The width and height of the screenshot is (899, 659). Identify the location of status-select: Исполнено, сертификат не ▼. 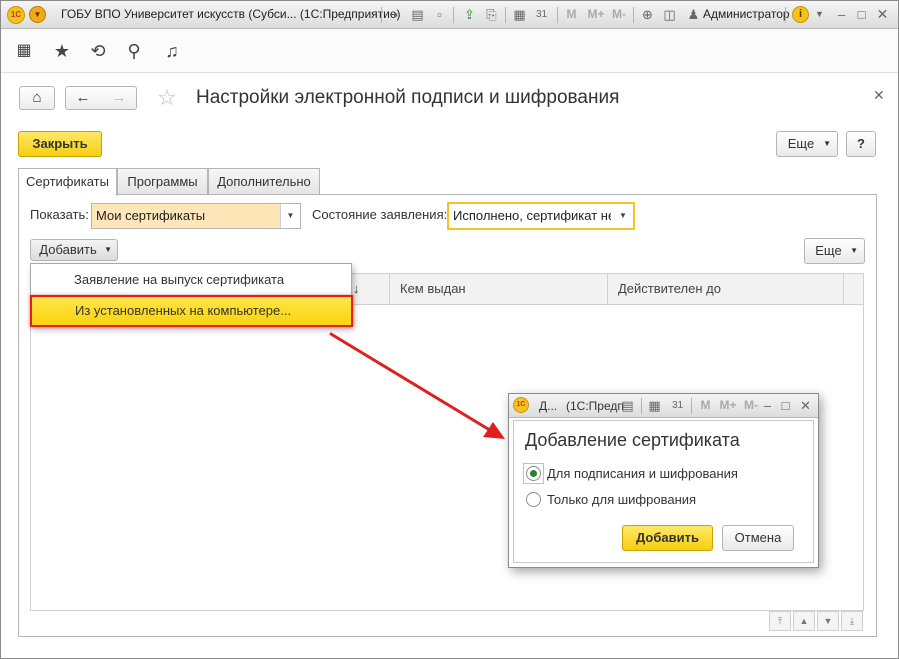
(541, 216).